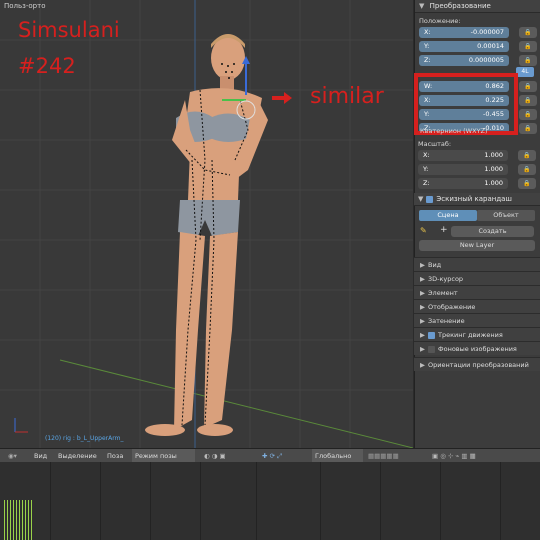  Describe the element at coordinates (69, 30) in the screenshot. I see `watermark-title: Simsulani` at that location.